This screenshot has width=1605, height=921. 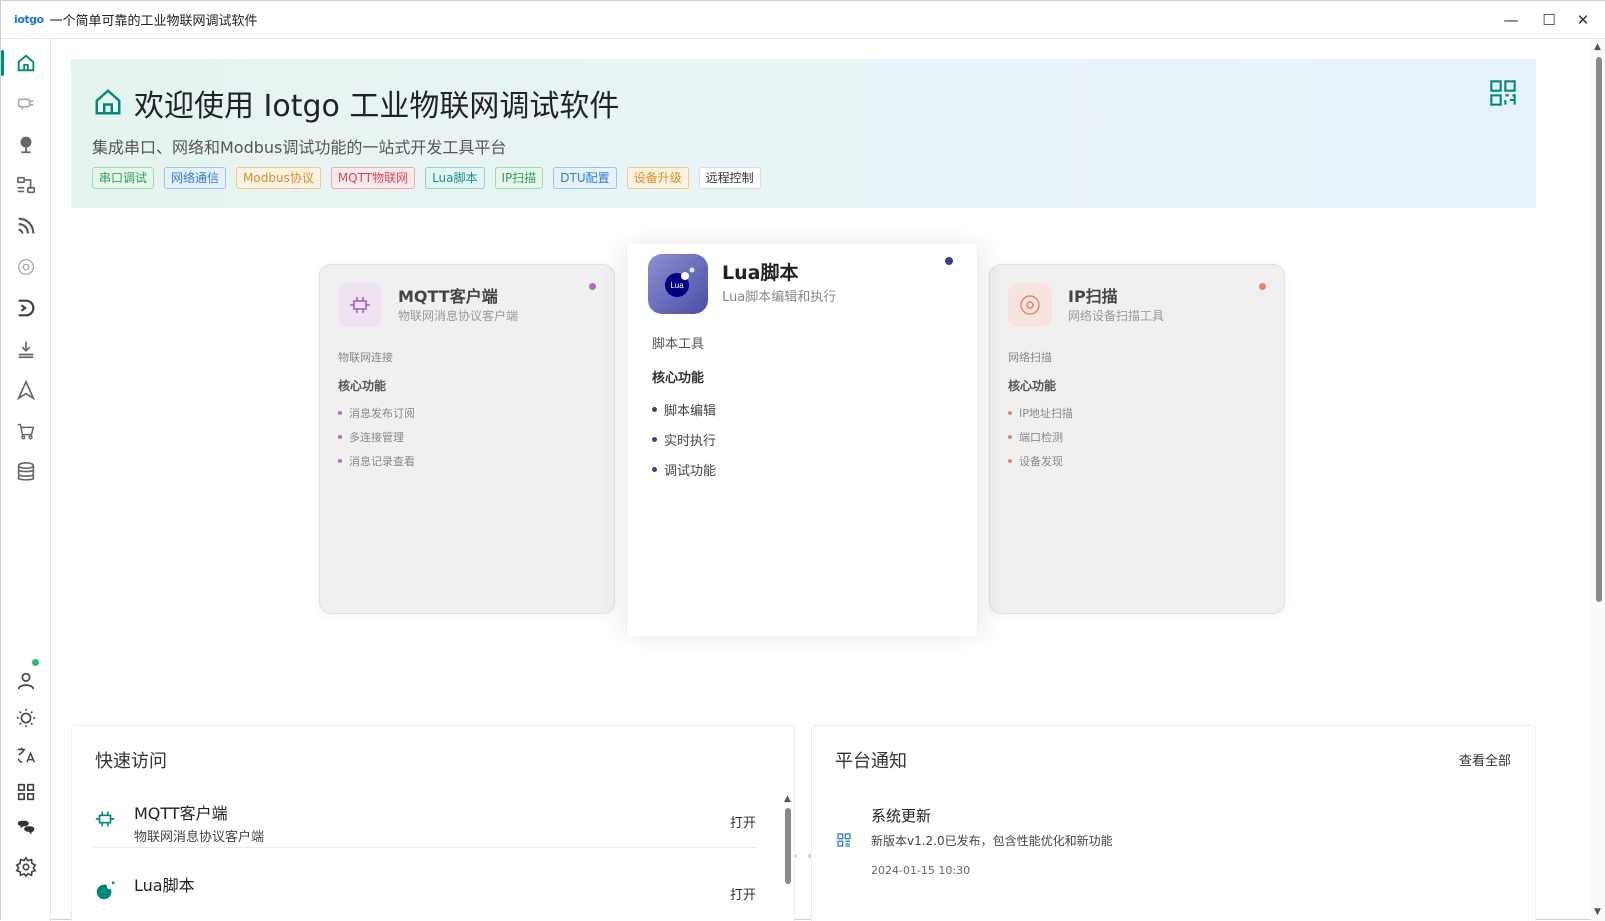 I want to click on card-description: 物联网消息协议客户端, so click(x=458, y=316).